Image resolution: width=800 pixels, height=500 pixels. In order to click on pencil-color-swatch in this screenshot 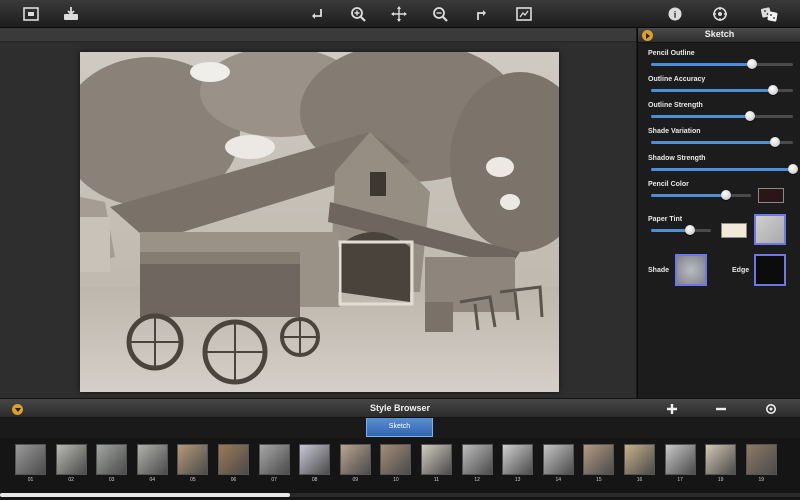, I will do `click(771, 195)`.